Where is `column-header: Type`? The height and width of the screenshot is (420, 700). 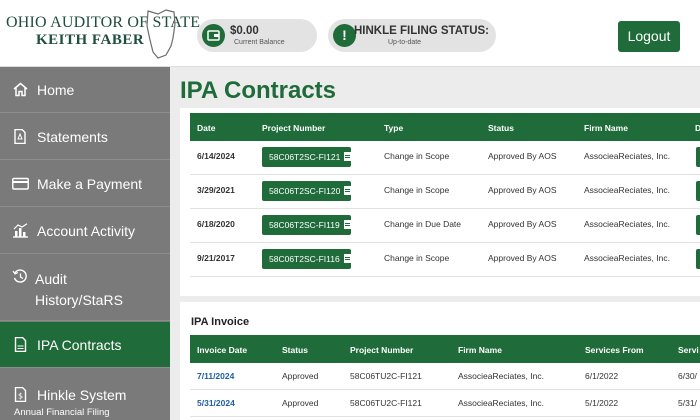
column-header: Type is located at coordinates (394, 128).